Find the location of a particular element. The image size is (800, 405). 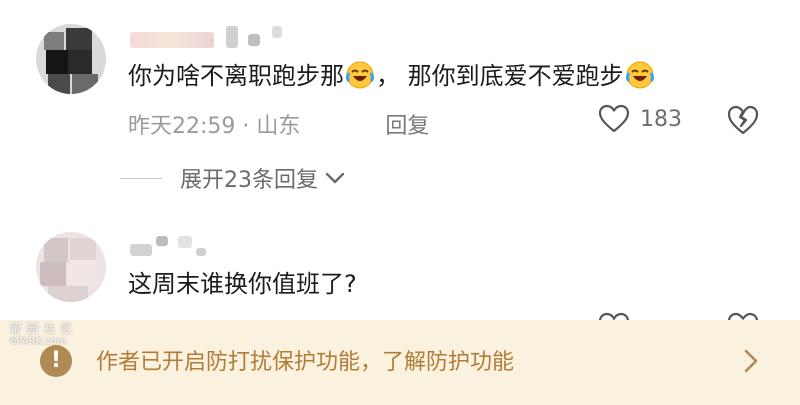

warning-icon: ! is located at coordinates (56, 361).